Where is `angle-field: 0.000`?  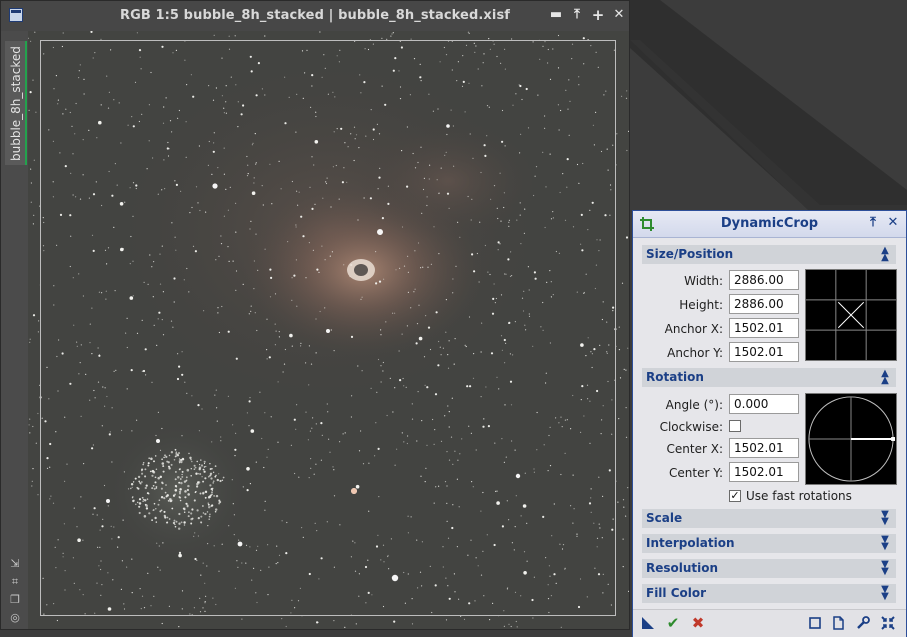 angle-field: 0.000 is located at coordinates (764, 404).